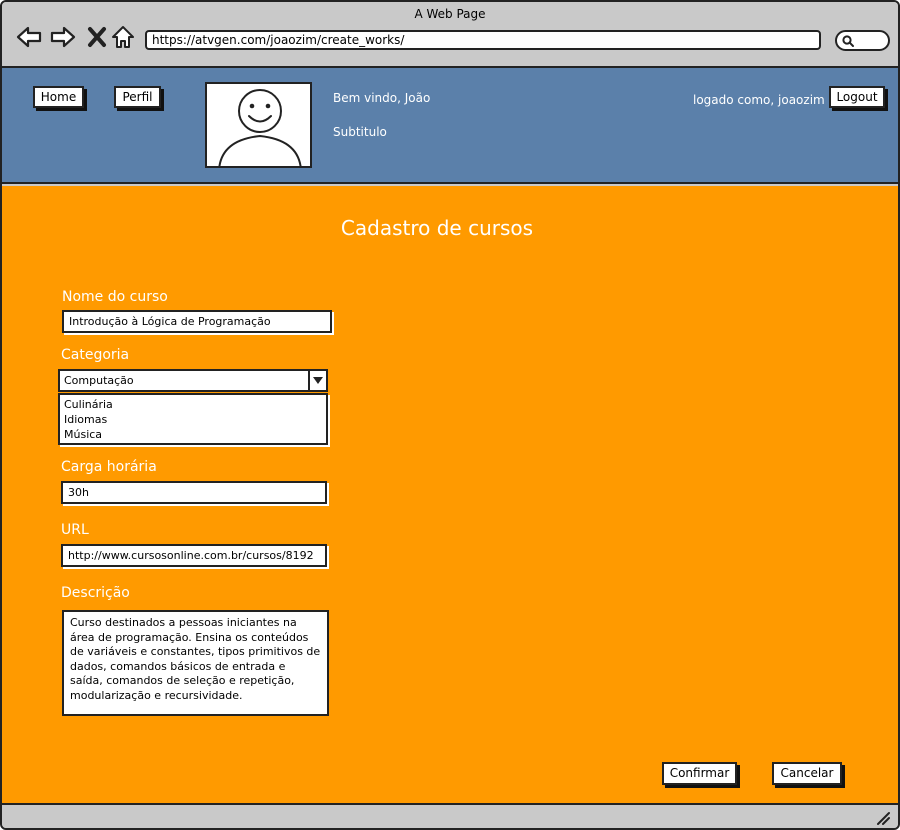 This screenshot has width=900, height=830. What do you see at coordinates (483, 40) in the screenshot?
I see `url-bar: https://atvgen.com/joaozim/create_works/` at bounding box center [483, 40].